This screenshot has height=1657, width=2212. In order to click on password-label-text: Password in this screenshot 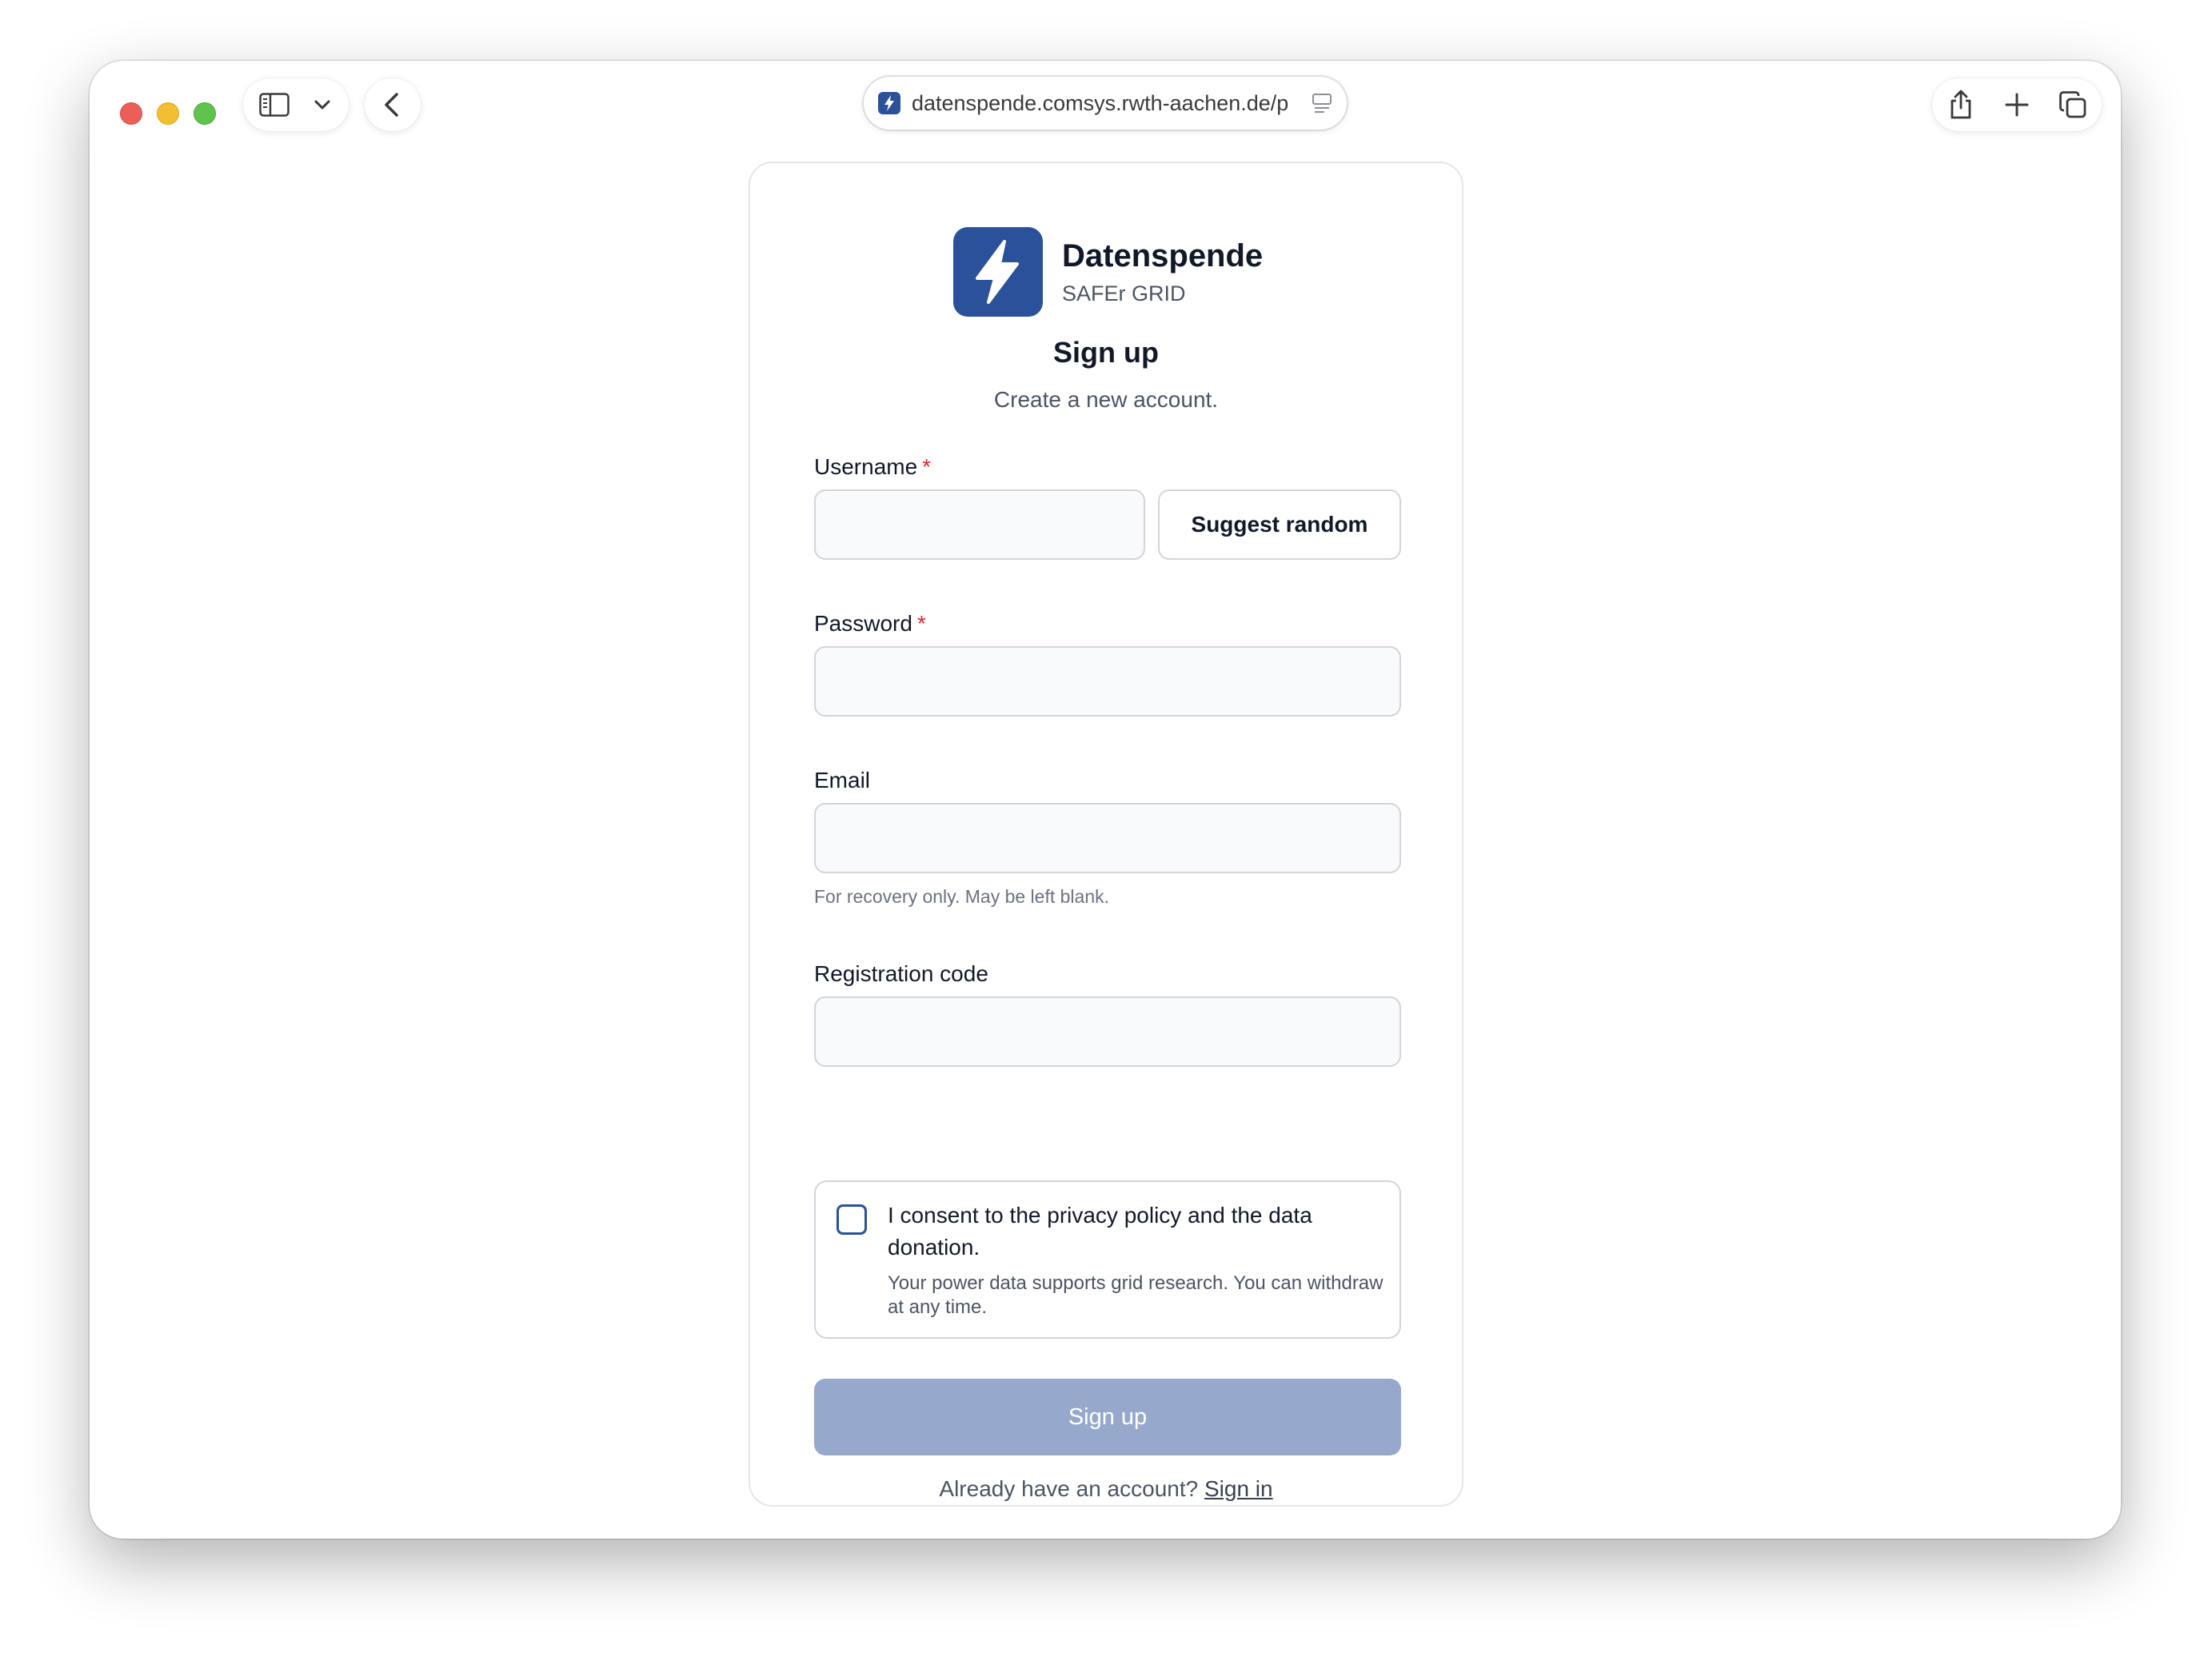, I will do `click(863, 623)`.